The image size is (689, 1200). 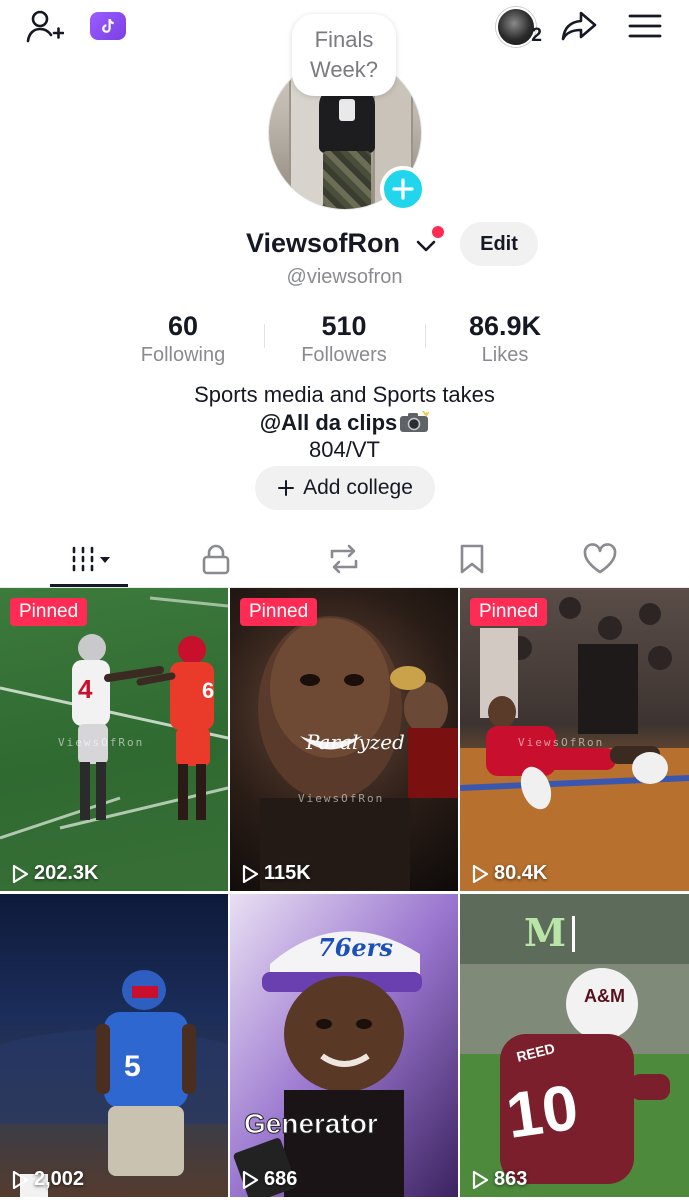 I want to click on svg-text: 10, so click(x=542, y=1111).